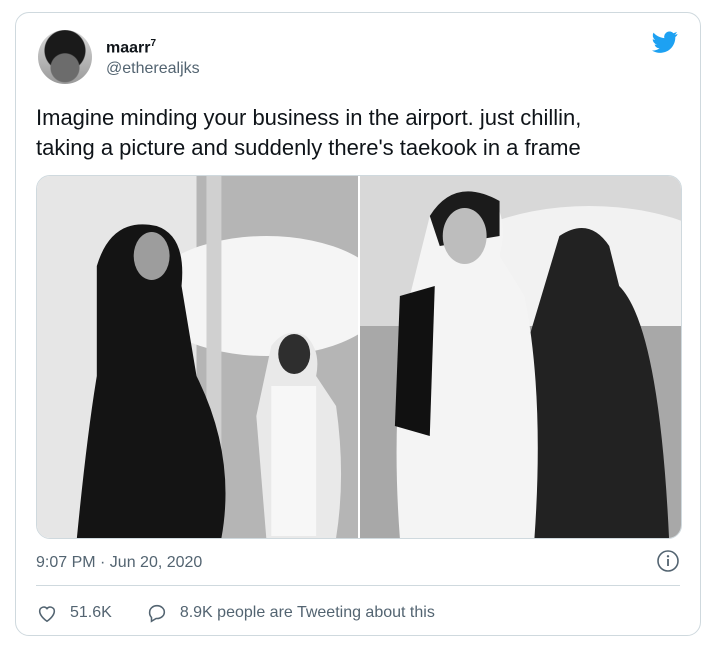 This screenshot has height=647, width=715. Describe the element at coordinates (91, 612) in the screenshot. I see `like-count: 51.6K` at that location.